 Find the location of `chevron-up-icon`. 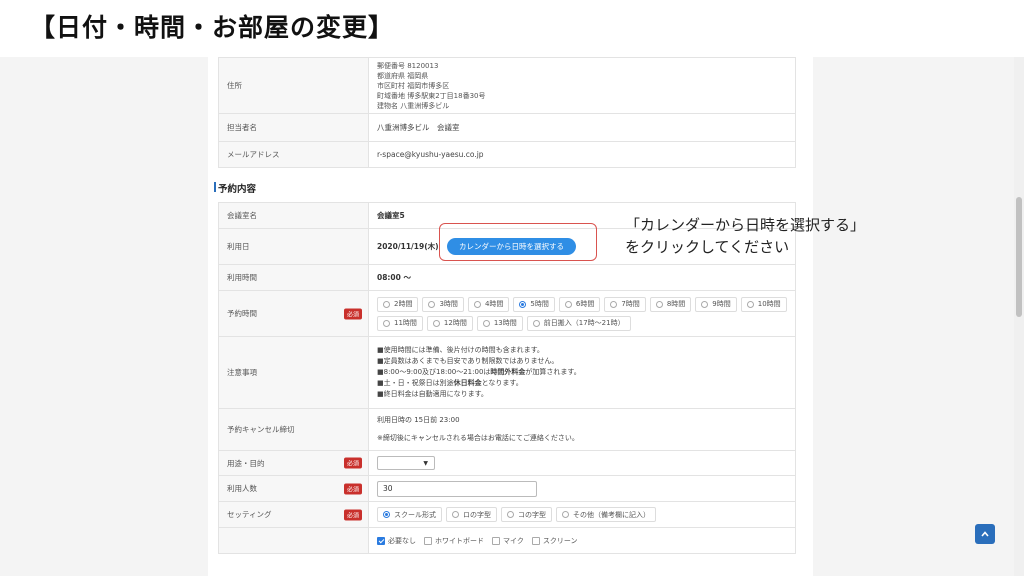

chevron-up-icon is located at coordinates (985, 534).